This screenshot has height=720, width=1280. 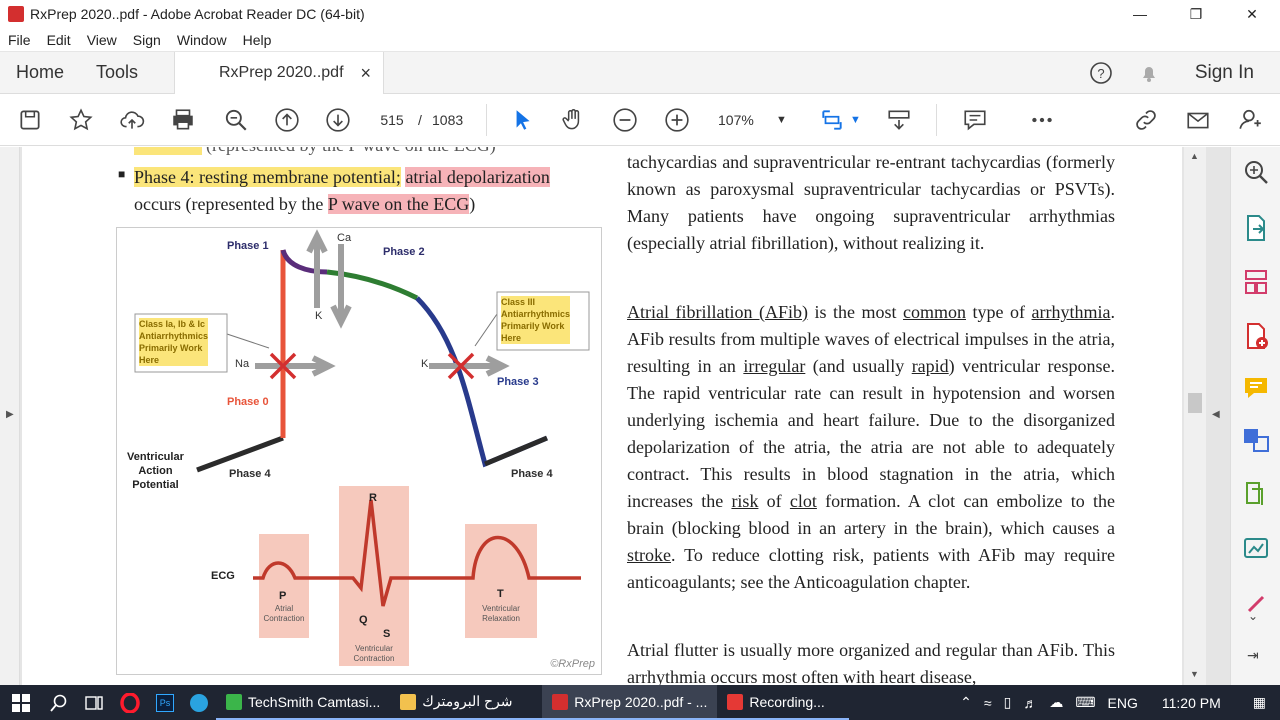 I want to click on label-phase4-right: Phase 4, so click(x=532, y=474).